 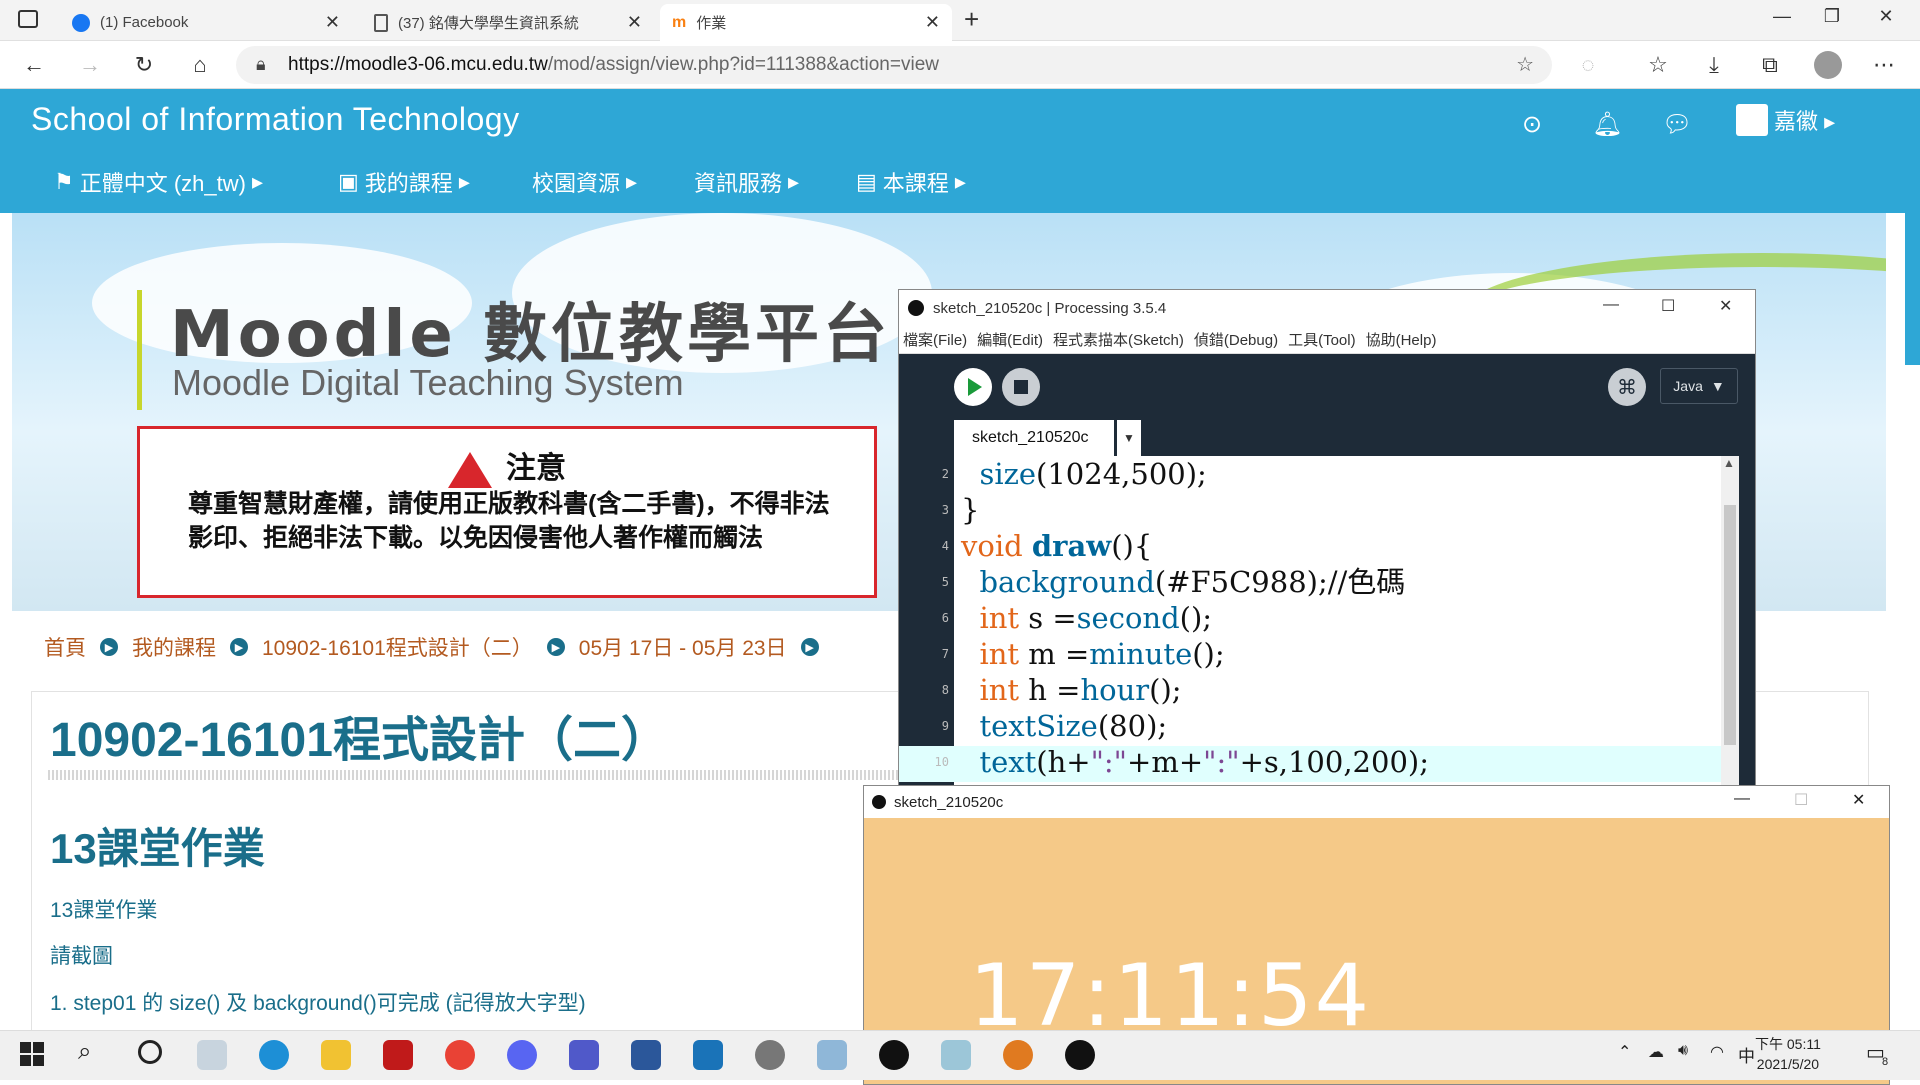 What do you see at coordinates (1192, 582) in the screenshot?
I see `code-line: background(#F5C988);//色碼` at bounding box center [1192, 582].